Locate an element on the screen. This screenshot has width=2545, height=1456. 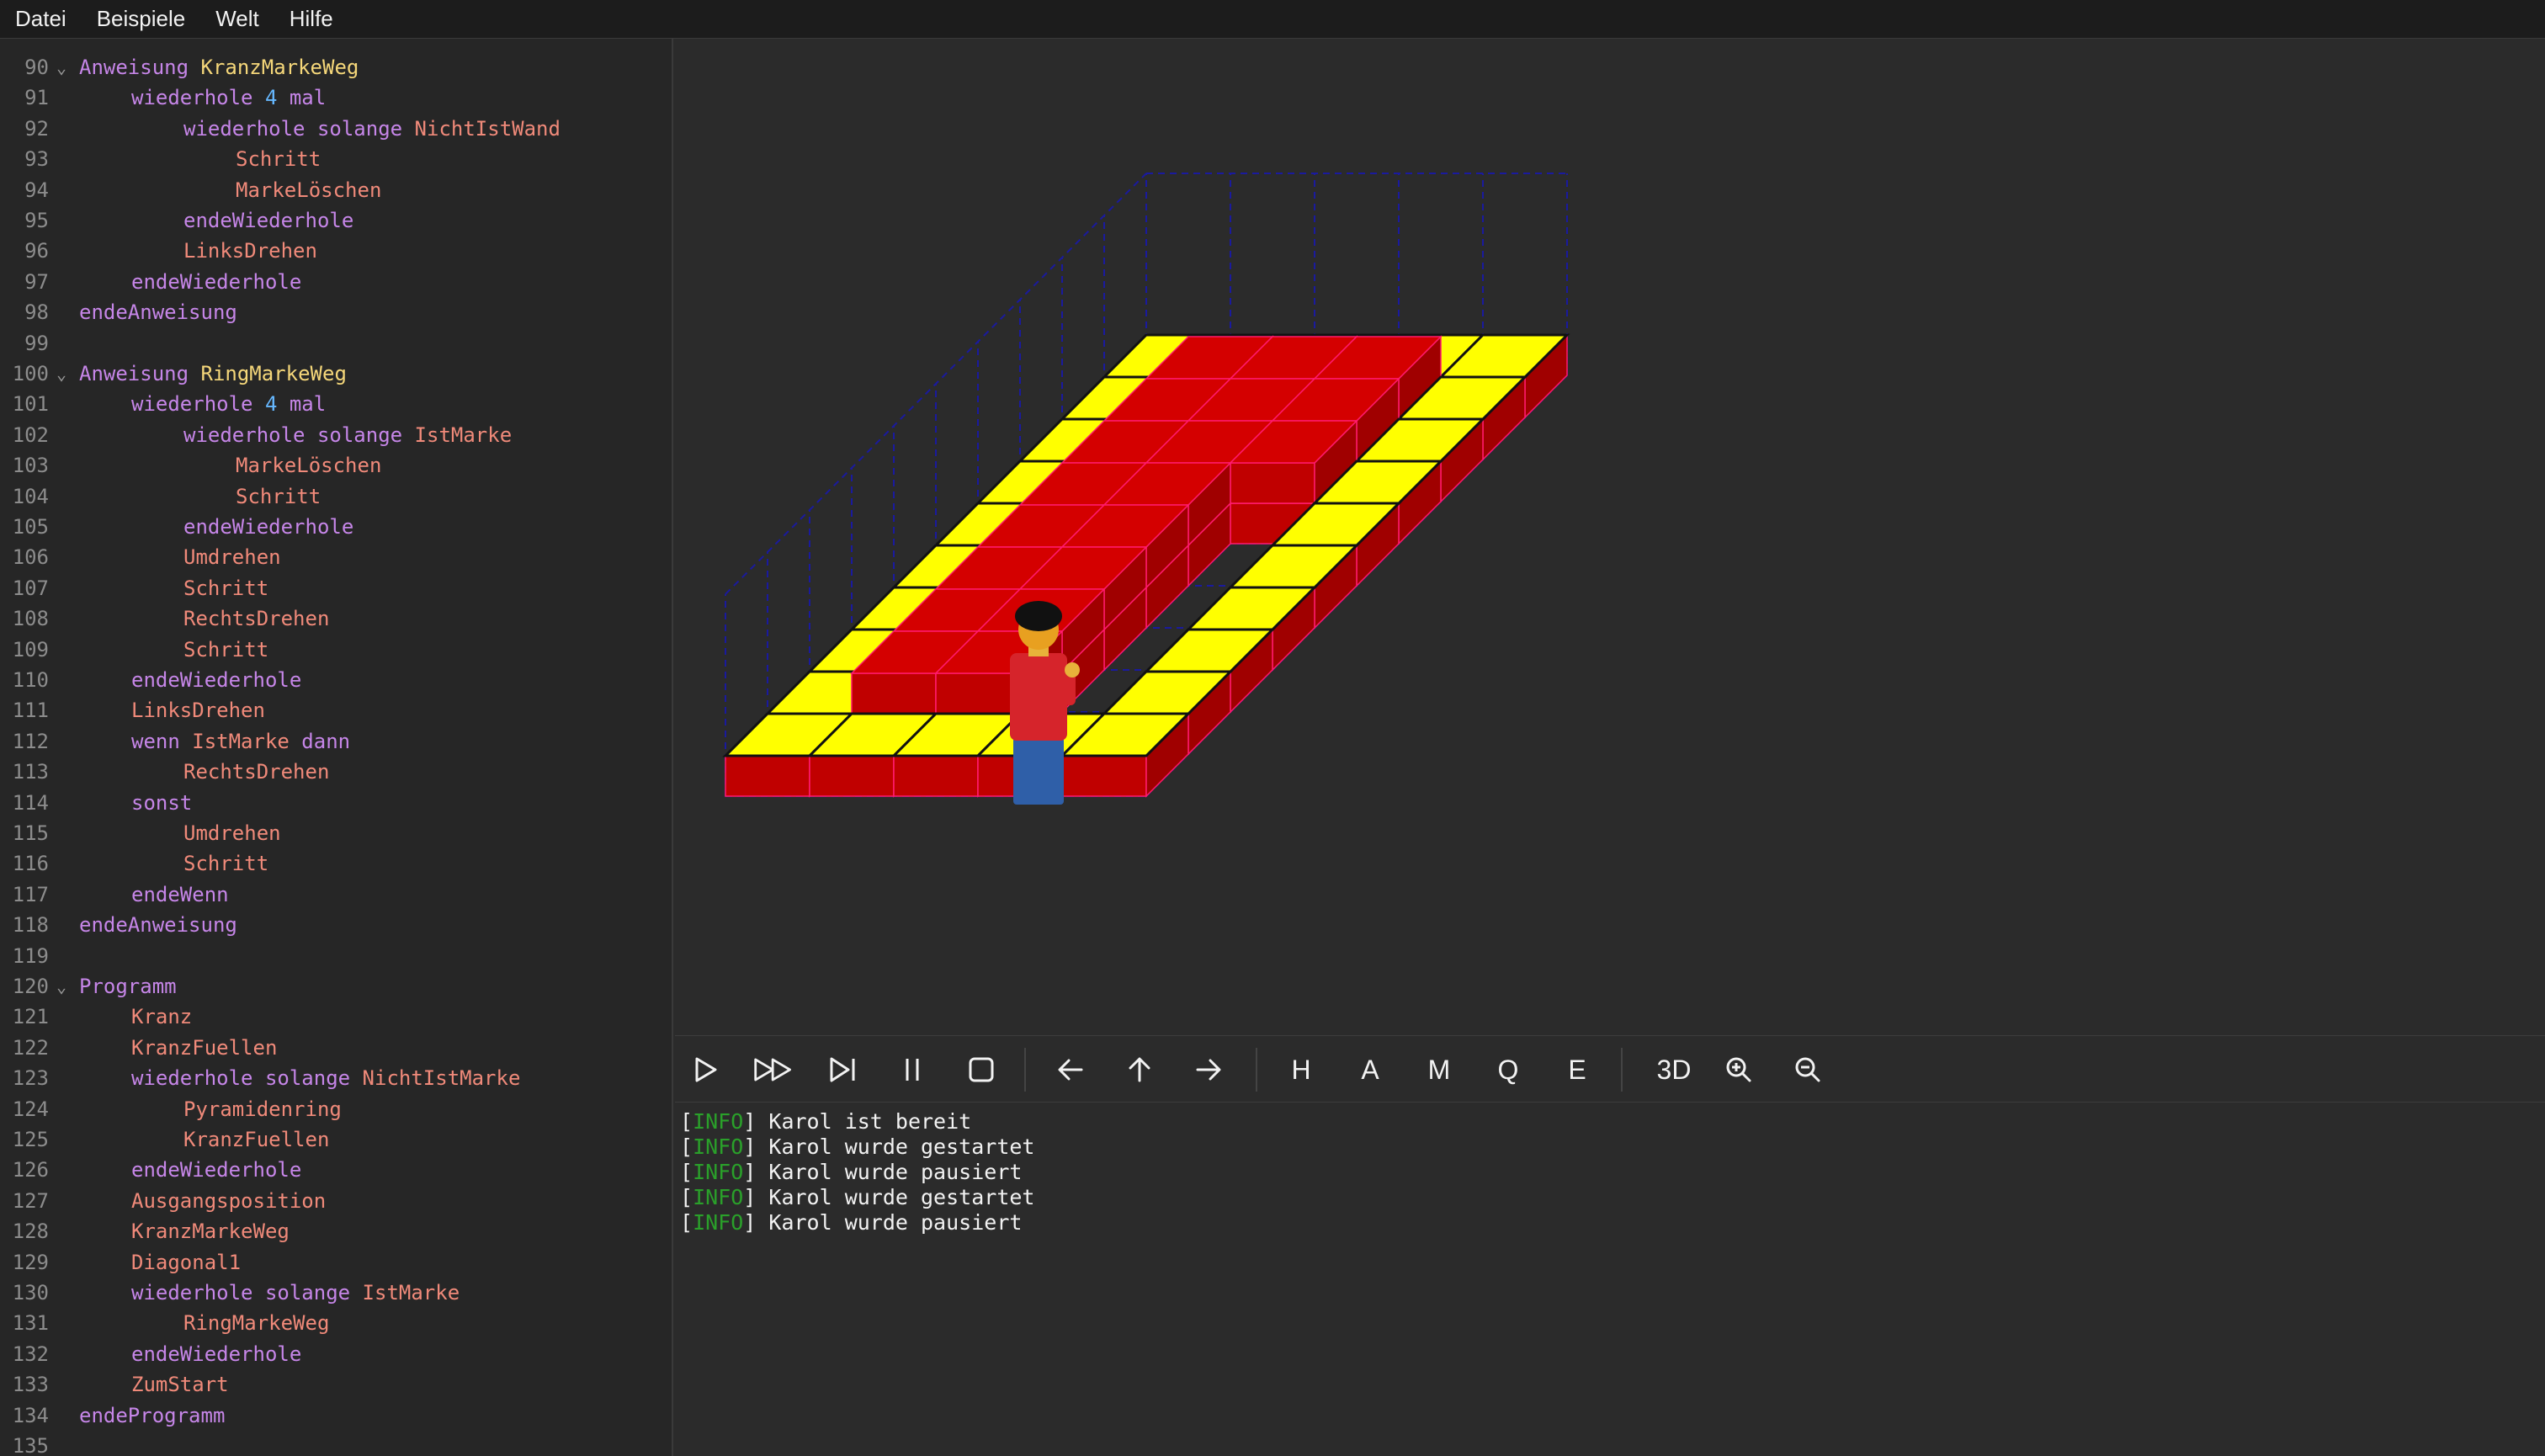
play-icon is located at coordinates (705, 1070).